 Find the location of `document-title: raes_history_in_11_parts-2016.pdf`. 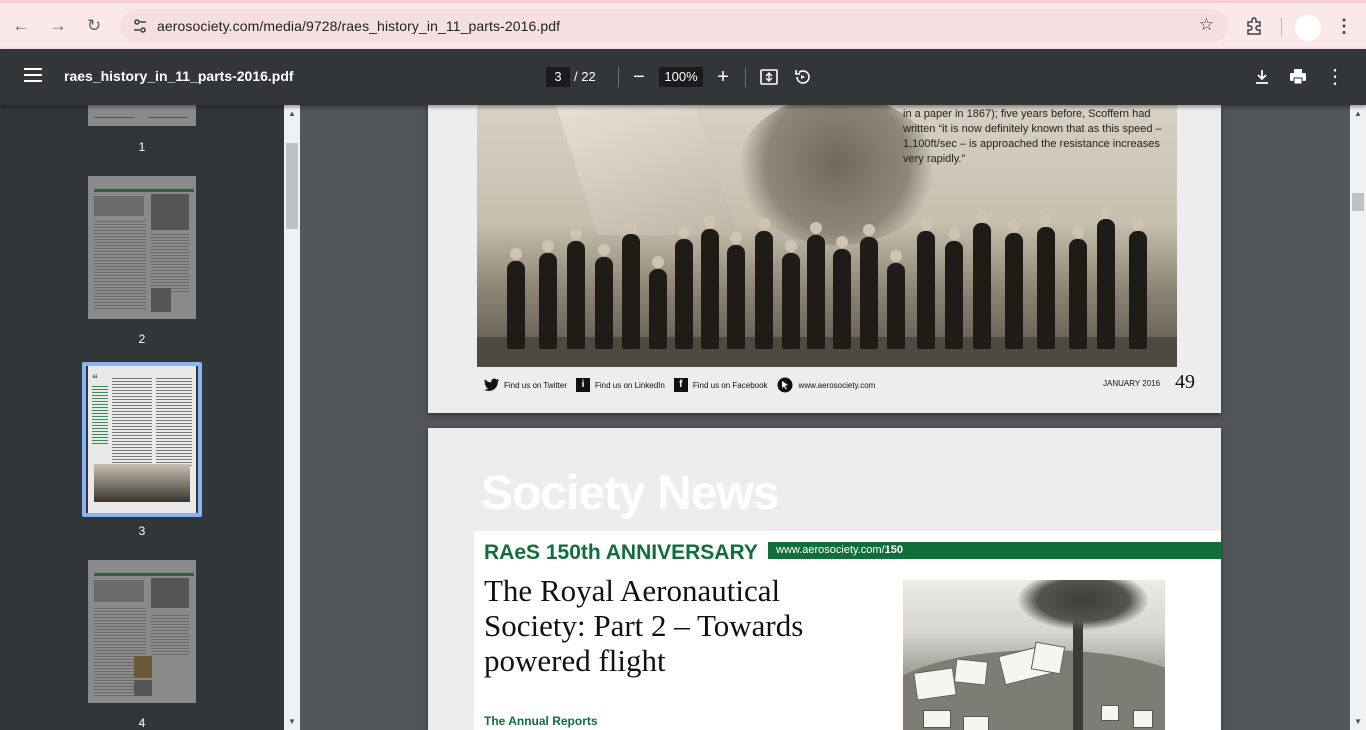

document-title: raes_history_in_11_parts-2016.pdf is located at coordinates (179, 76).